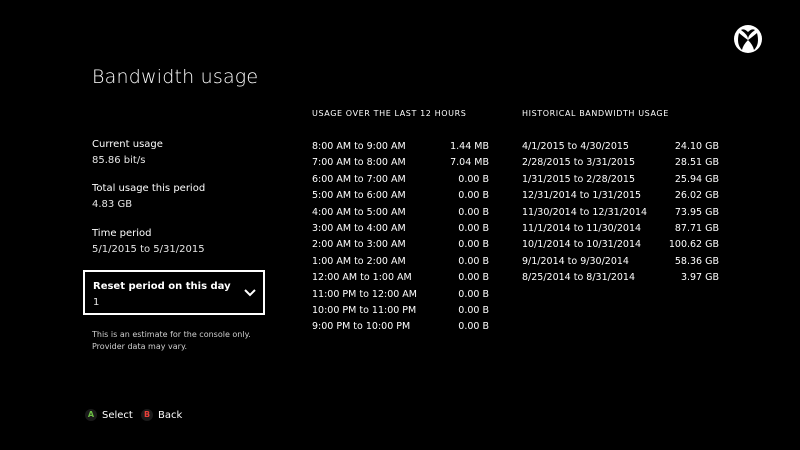  I want to click on history-amount: 87.71 GB, so click(696, 228).